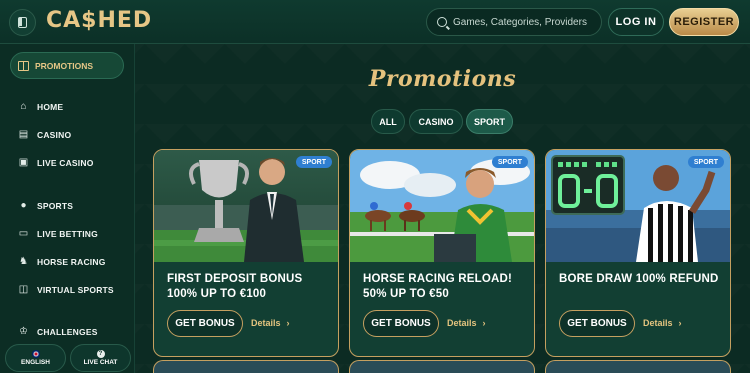 This screenshot has width=750, height=373. Describe the element at coordinates (406, 294) in the screenshot. I see `promo-title-line-2: 50% UP TO €50` at that location.